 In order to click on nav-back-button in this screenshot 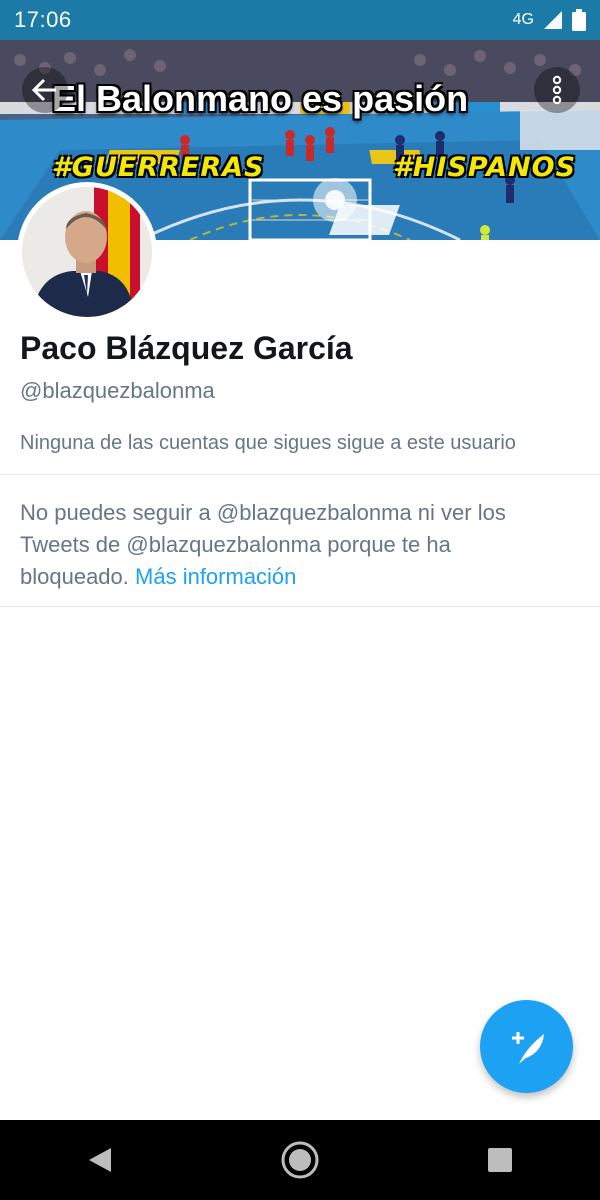, I will do `click(100, 1160)`.